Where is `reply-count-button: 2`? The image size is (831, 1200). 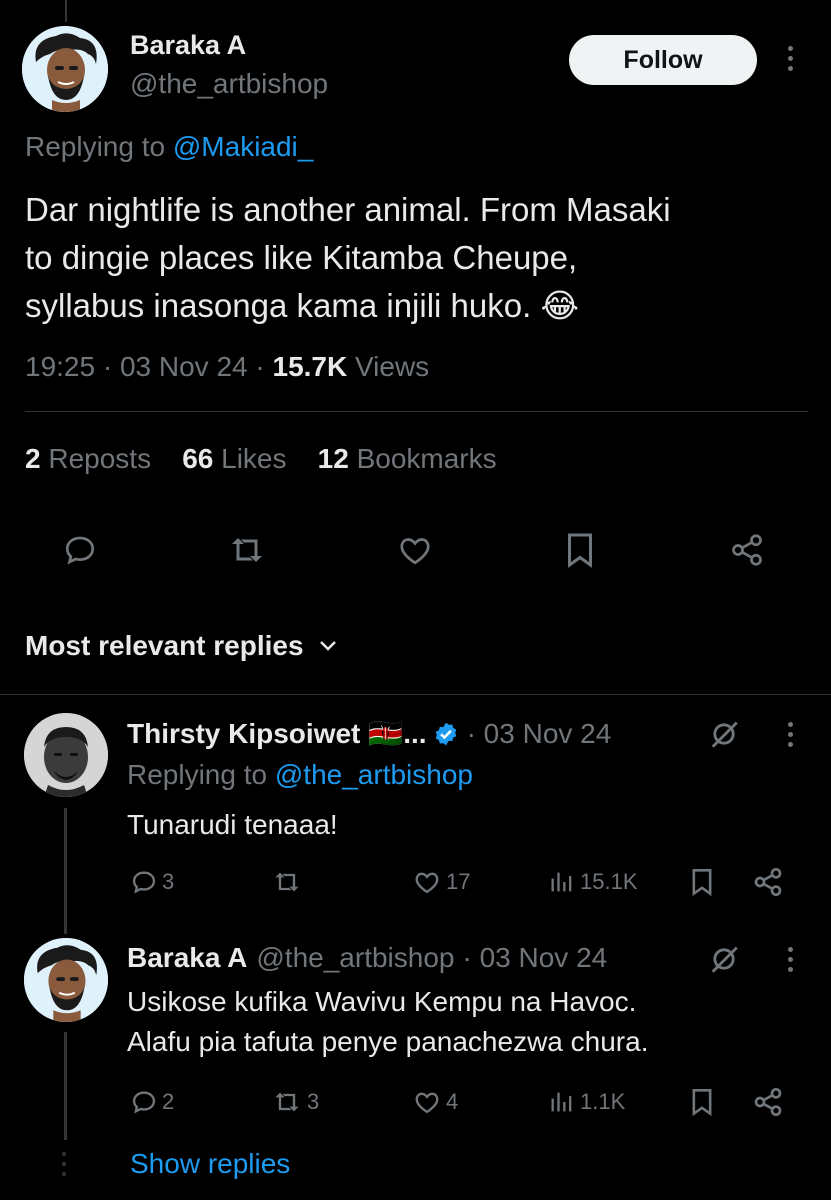 reply-count-button: 2 is located at coordinates (152, 1102).